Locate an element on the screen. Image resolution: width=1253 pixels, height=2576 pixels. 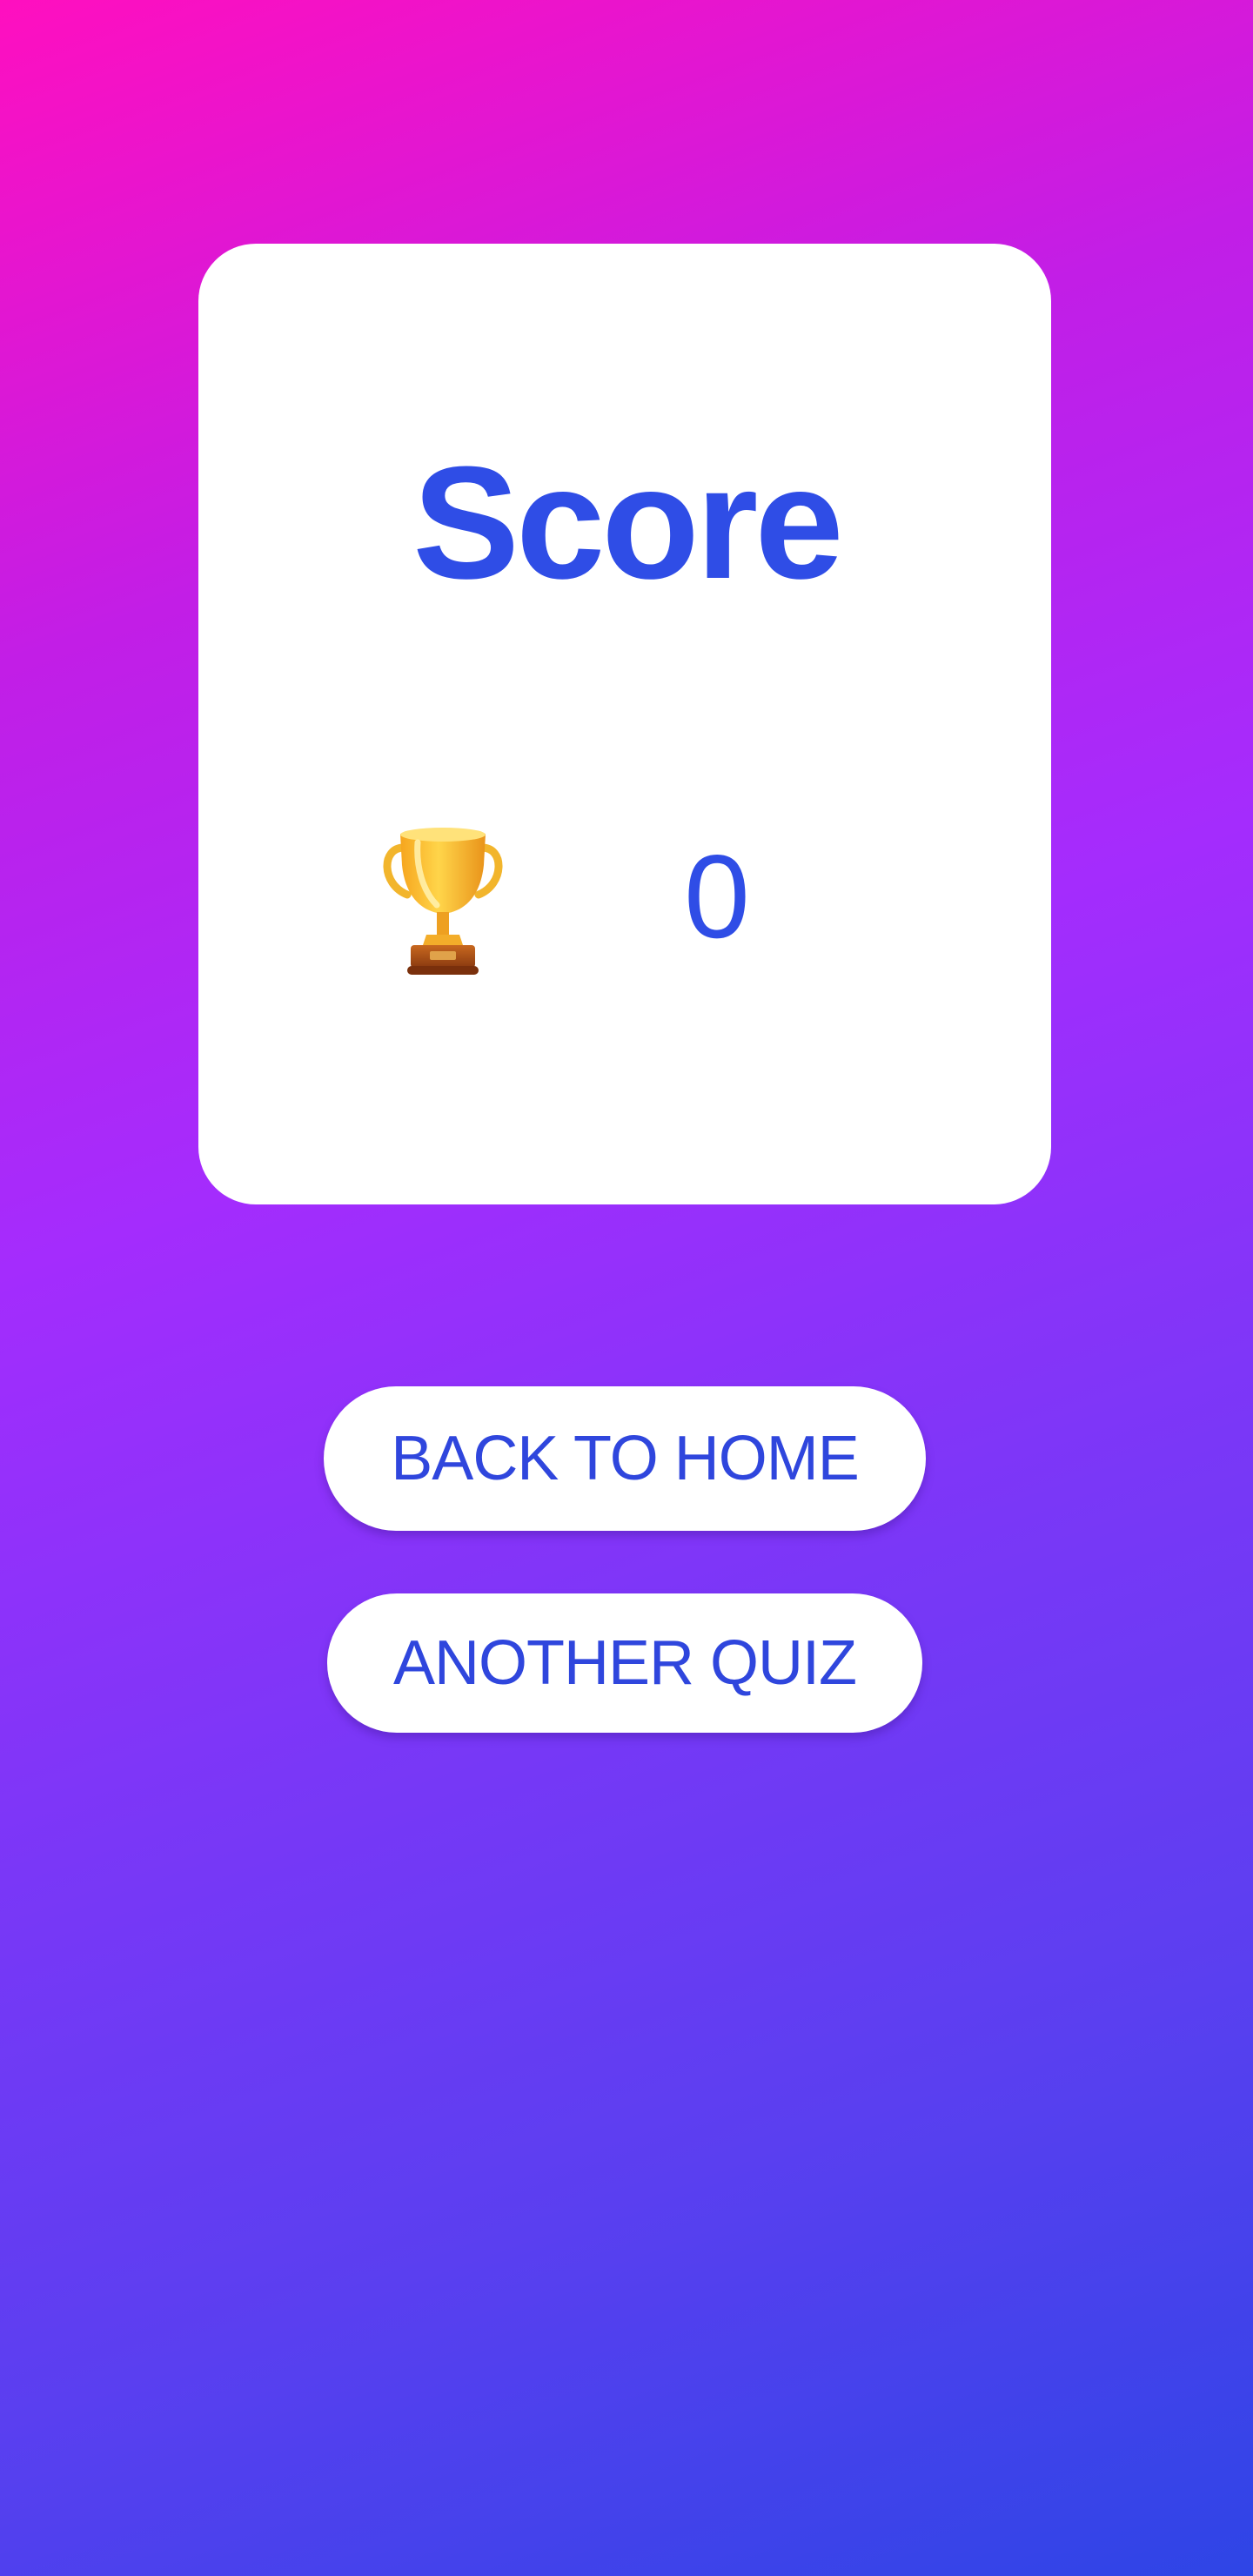
trophy-icon is located at coordinates (443, 901).